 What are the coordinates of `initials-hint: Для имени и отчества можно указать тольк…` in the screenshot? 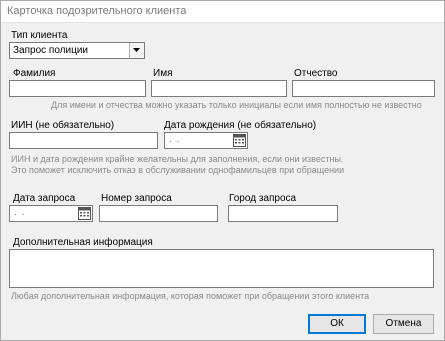 It's located at (236, 105).